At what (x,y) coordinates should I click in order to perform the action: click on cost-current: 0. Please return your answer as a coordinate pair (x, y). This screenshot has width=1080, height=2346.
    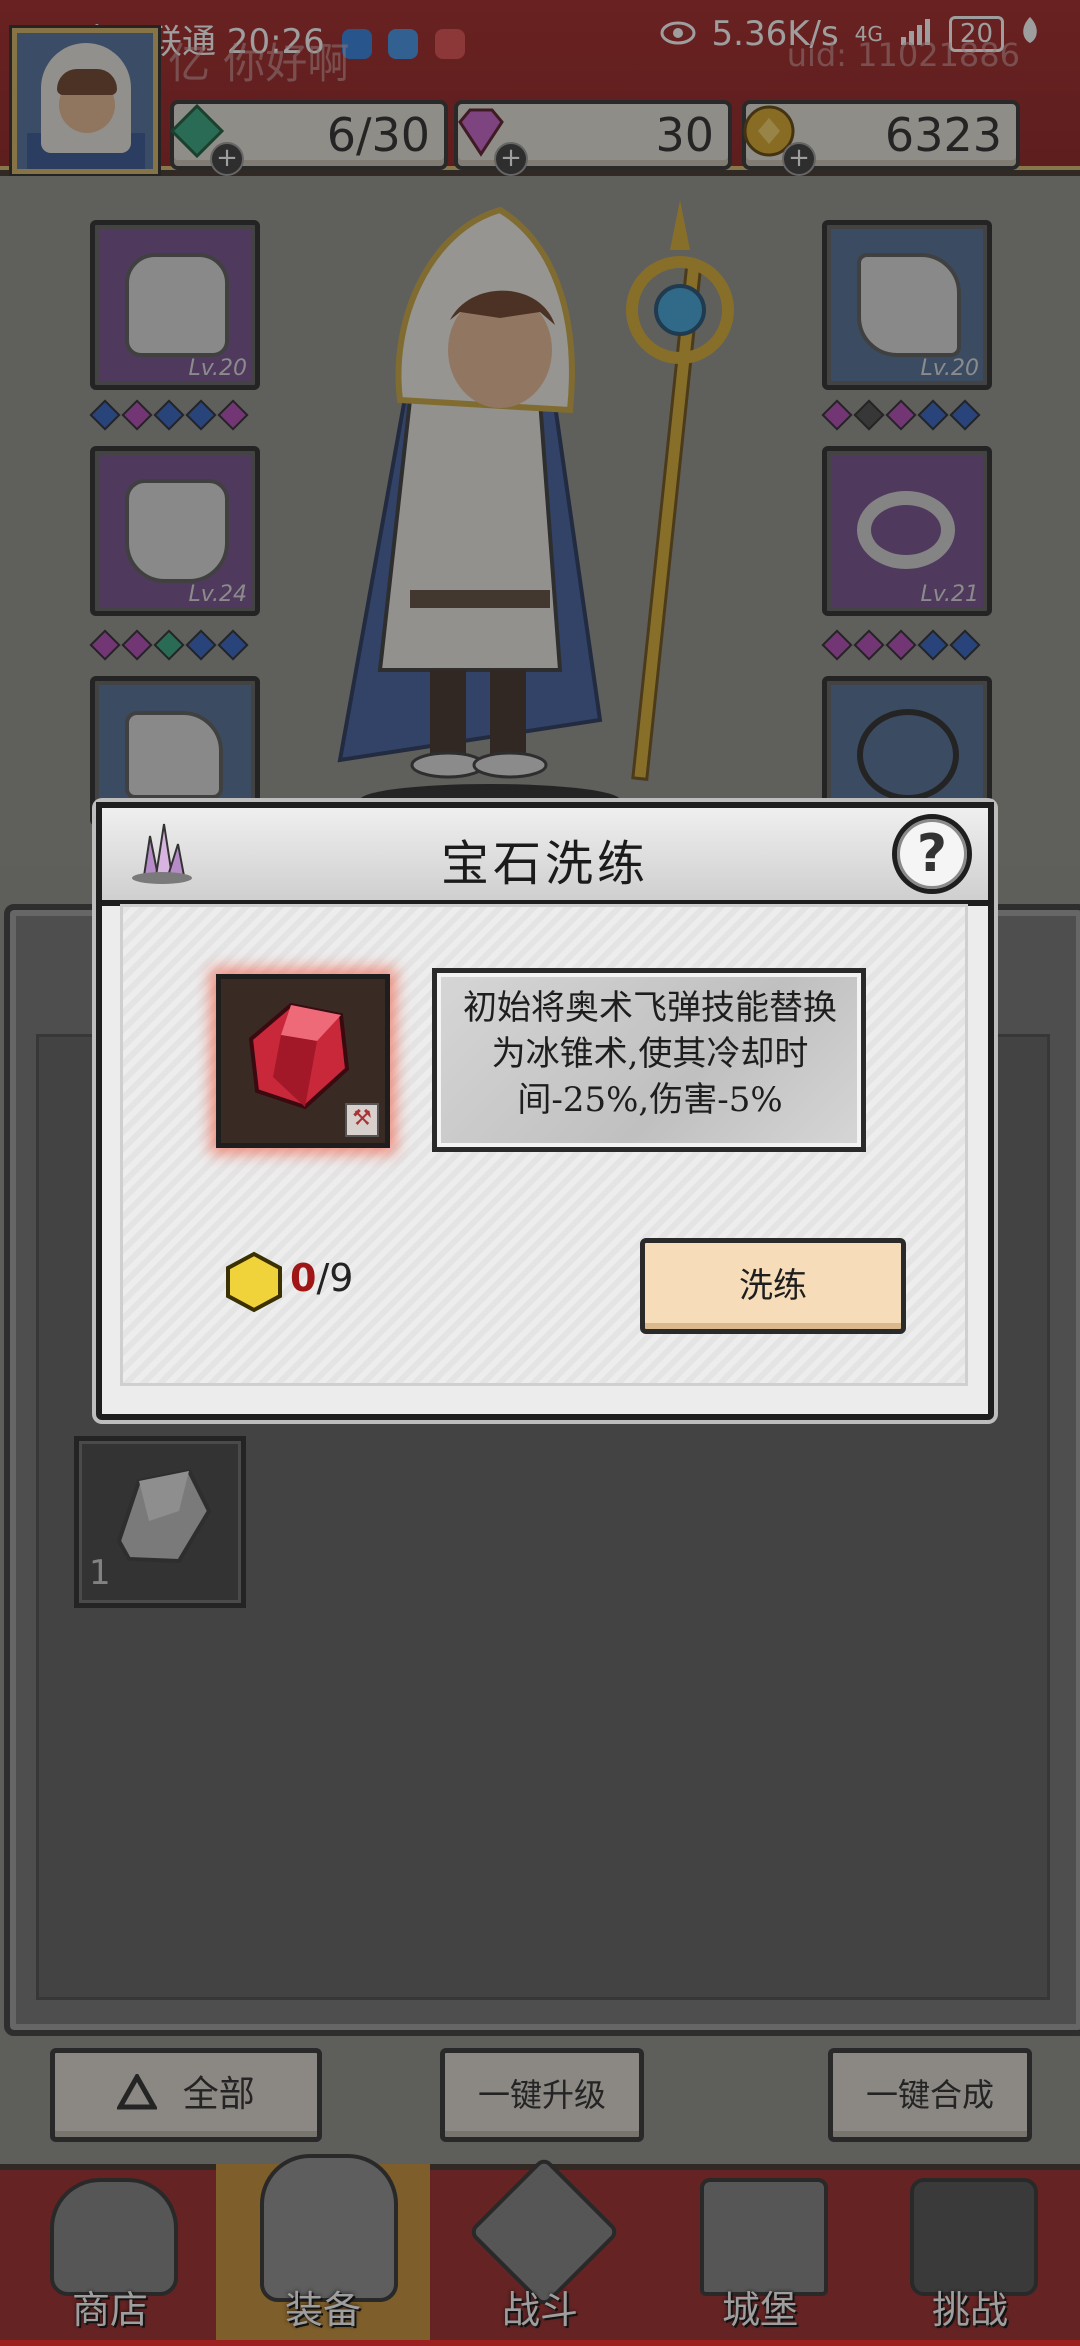
    Looking at the image, I should click on (303, 1278).